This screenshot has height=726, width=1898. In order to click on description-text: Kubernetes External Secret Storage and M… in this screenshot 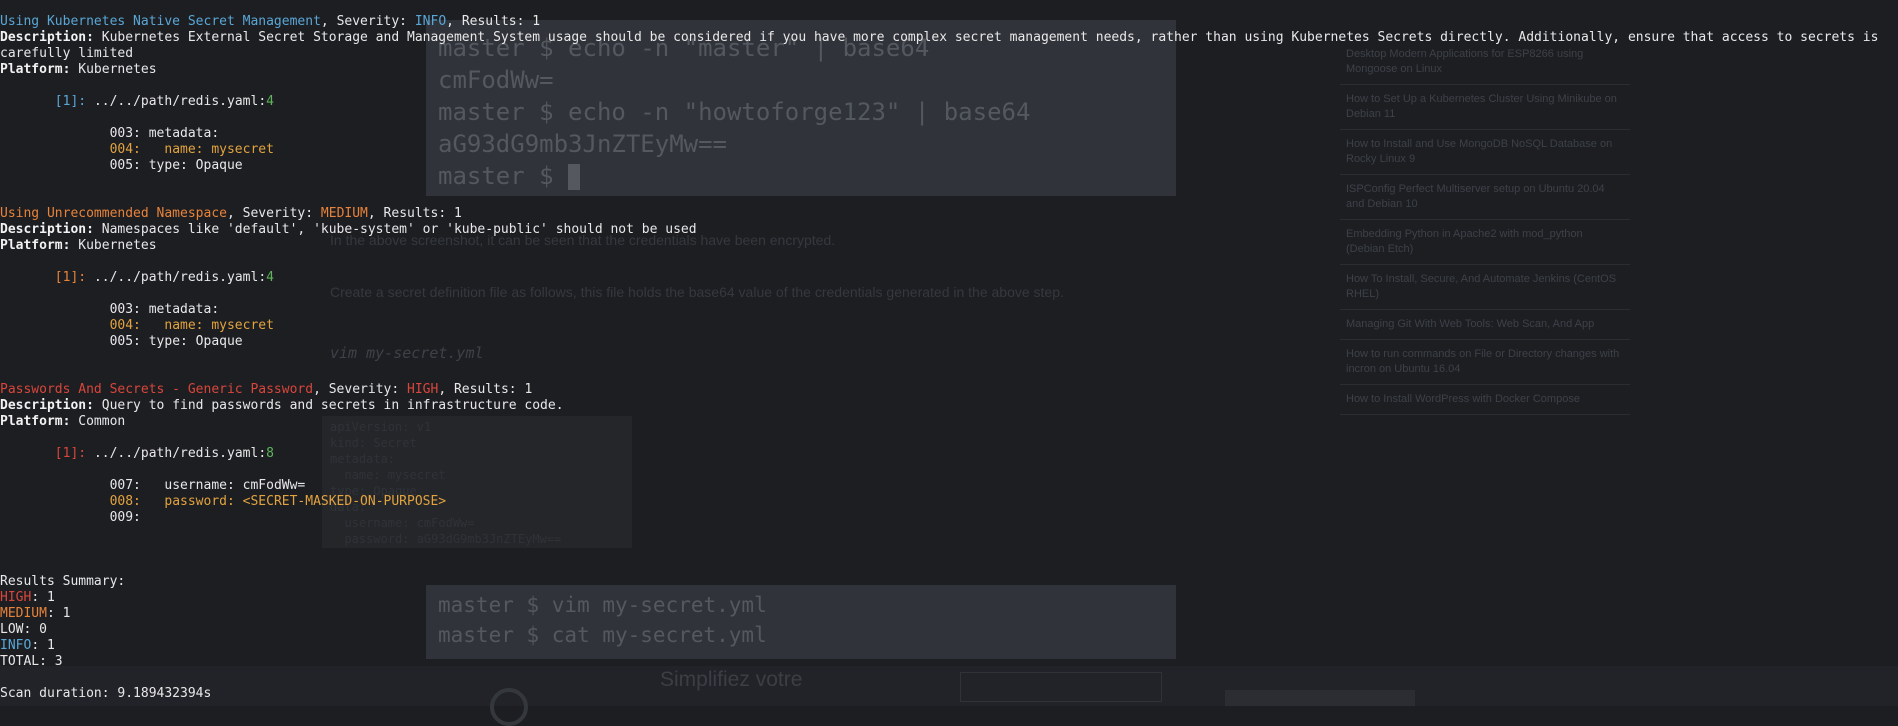, I will do `click(943, 45)`.